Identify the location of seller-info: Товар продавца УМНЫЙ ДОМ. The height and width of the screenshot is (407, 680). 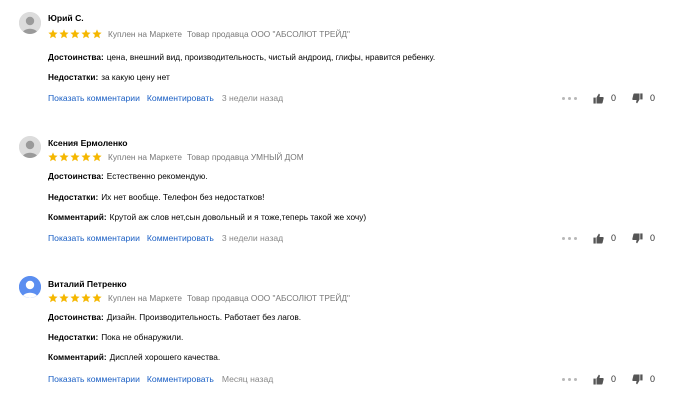
(245, 157).